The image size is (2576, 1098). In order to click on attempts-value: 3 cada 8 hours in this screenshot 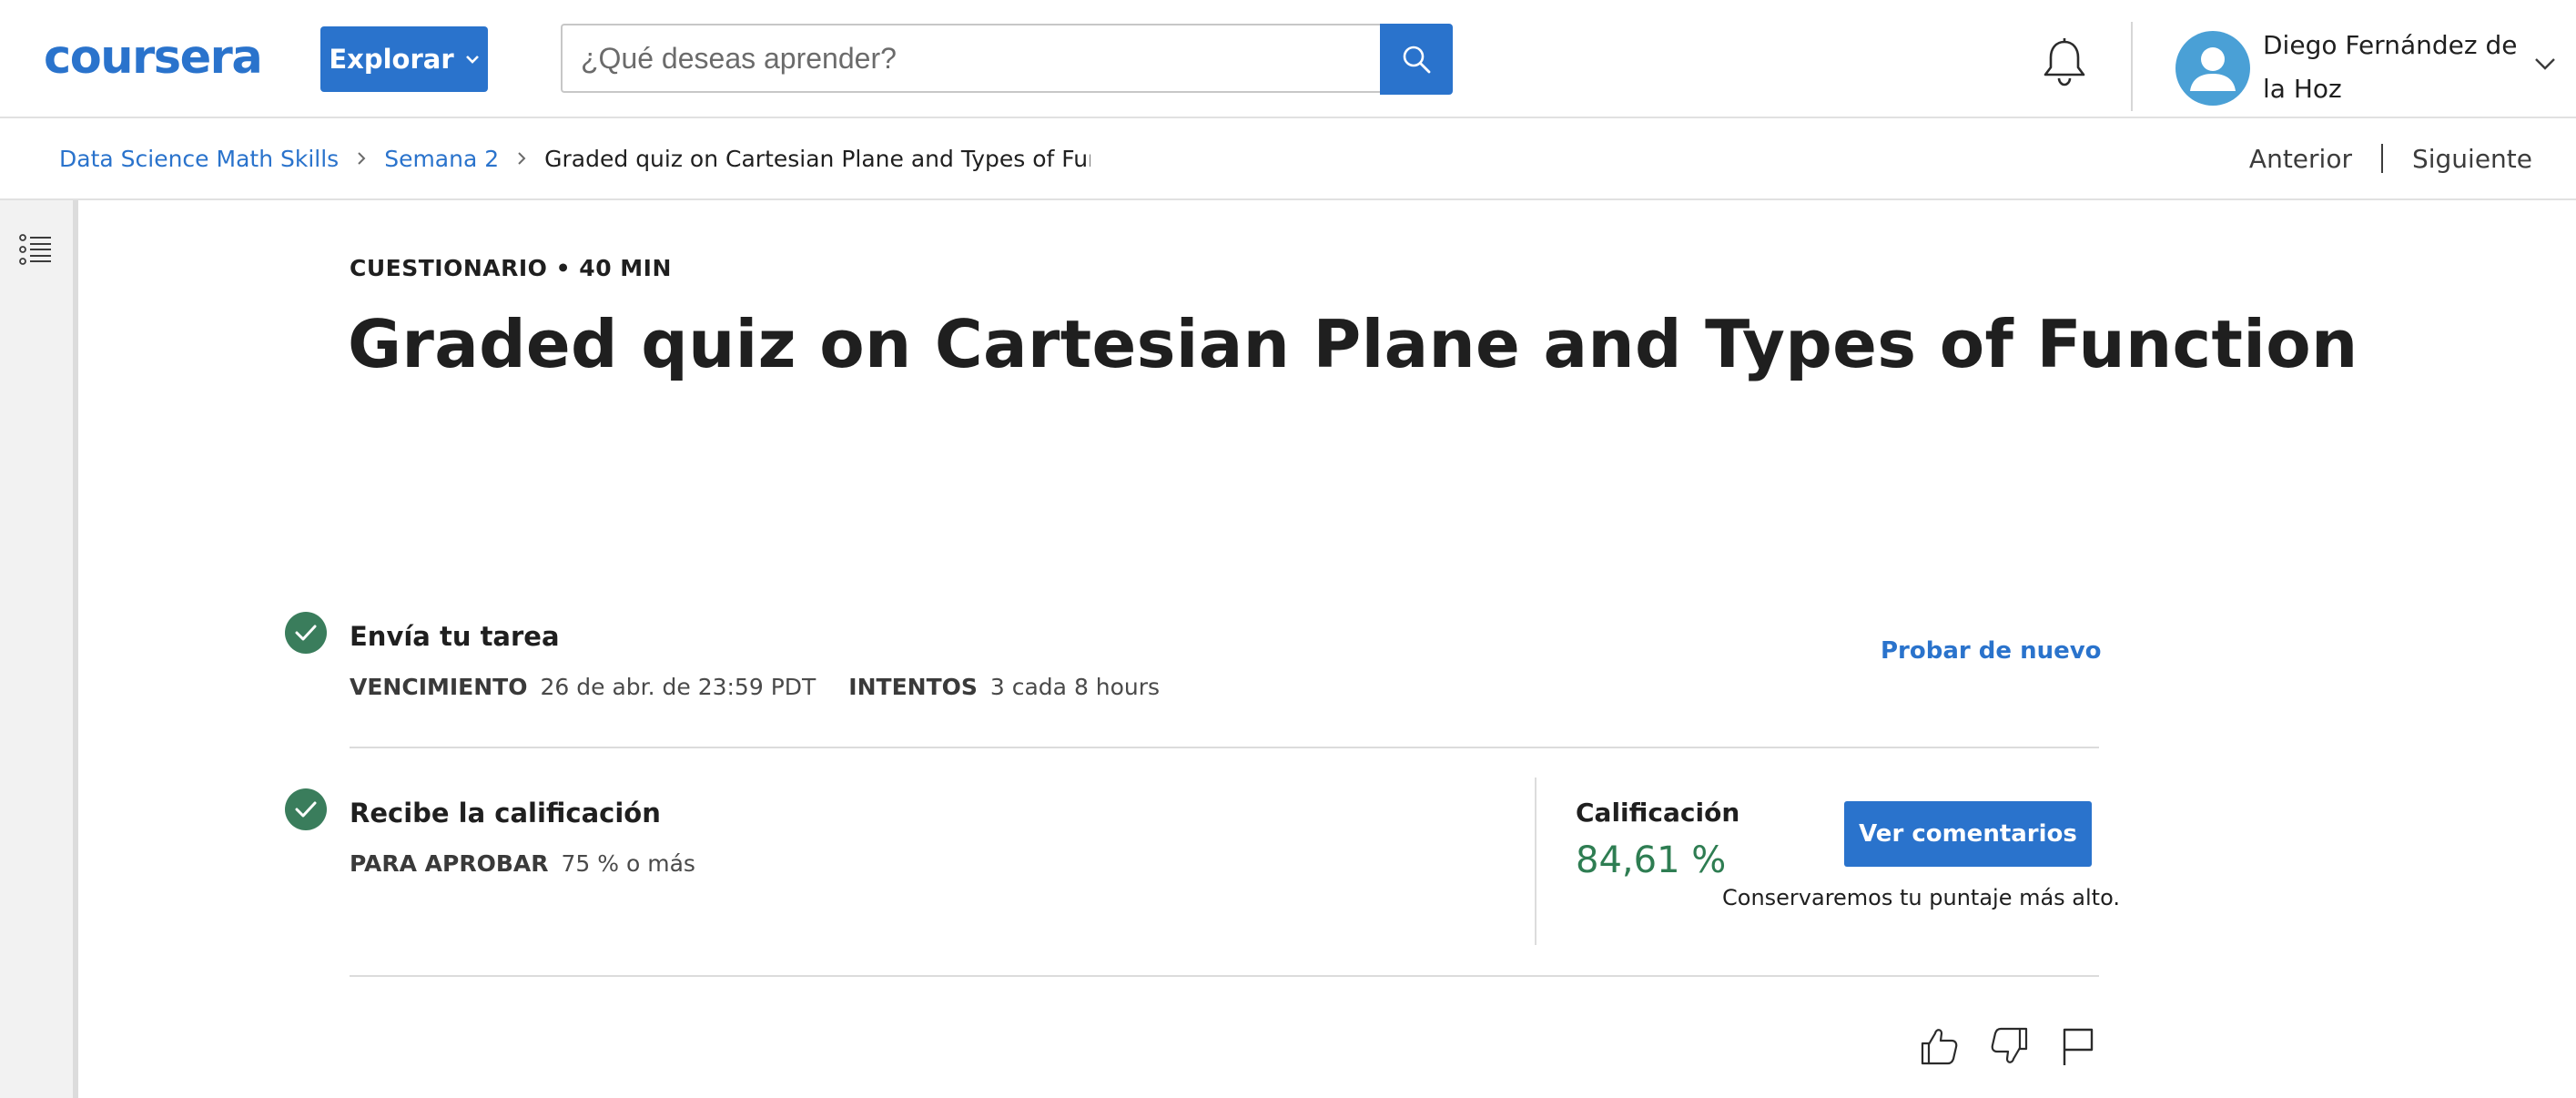, I will do `click(1075, 687)`.